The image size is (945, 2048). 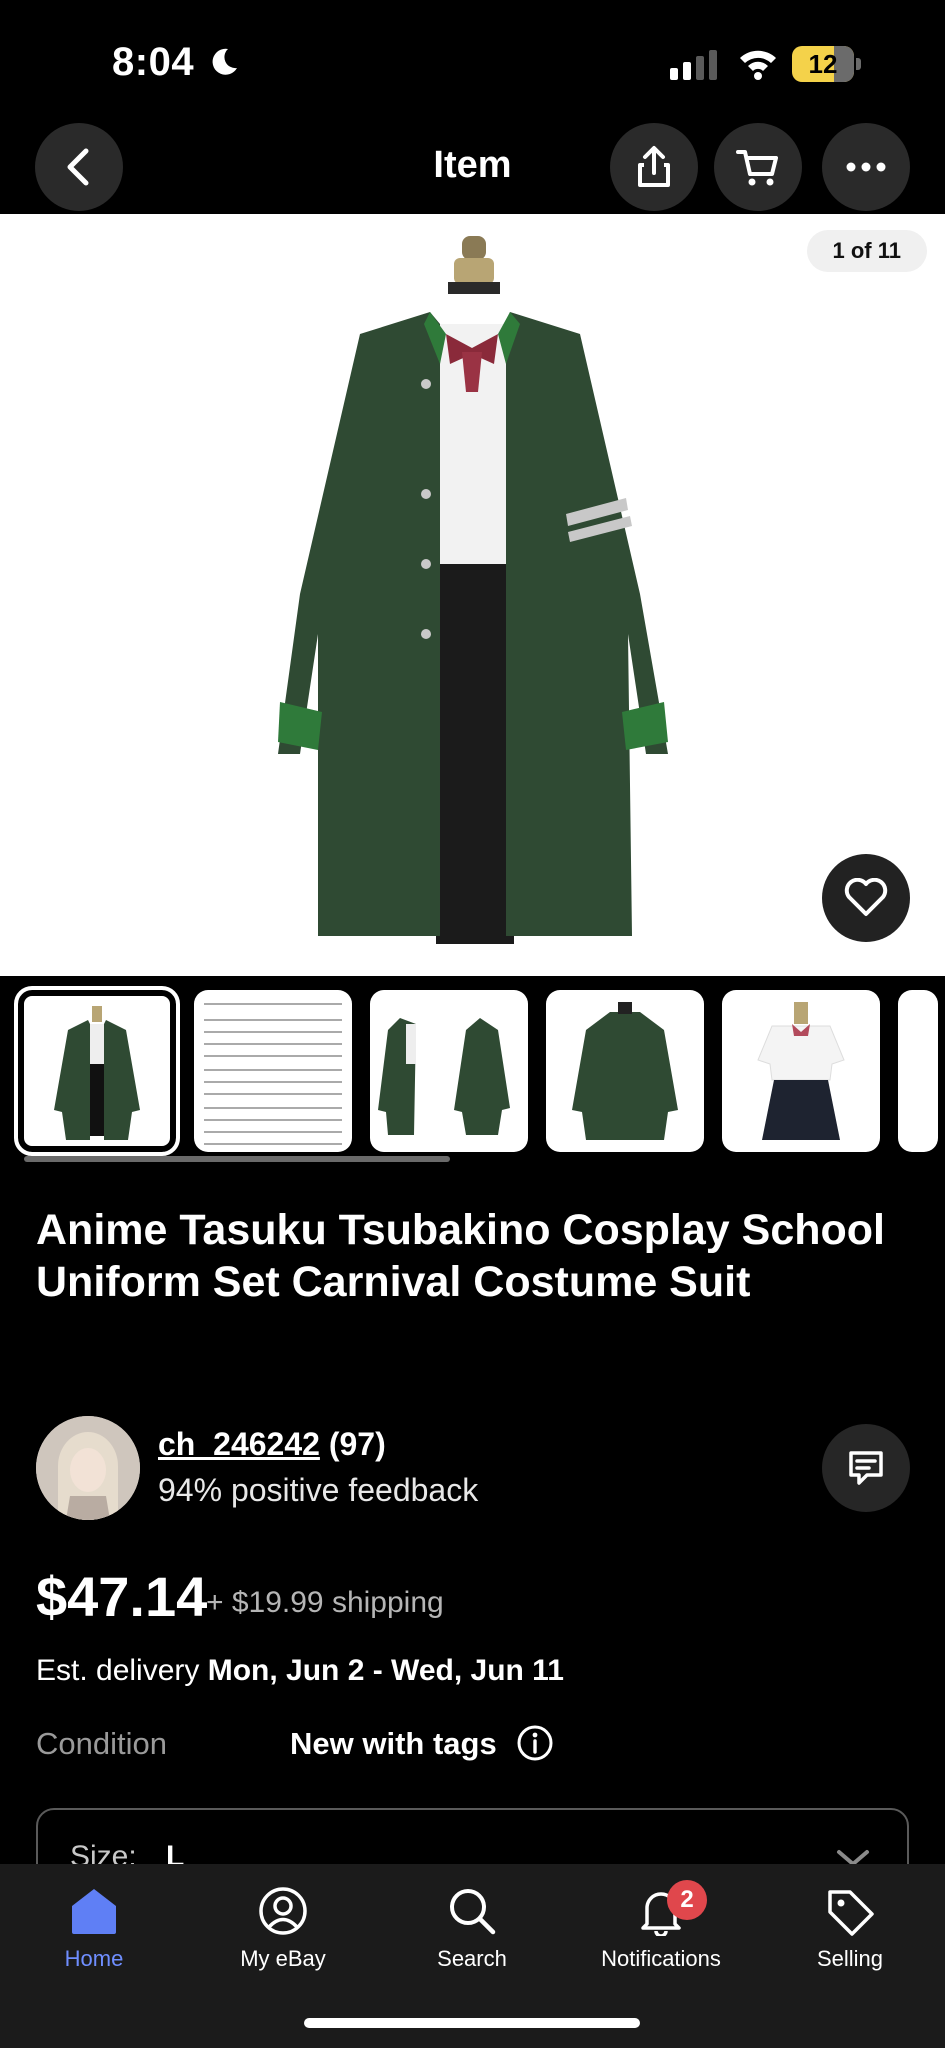 I want to click on tab-home-label: Home, so click(x=94, y=1958).